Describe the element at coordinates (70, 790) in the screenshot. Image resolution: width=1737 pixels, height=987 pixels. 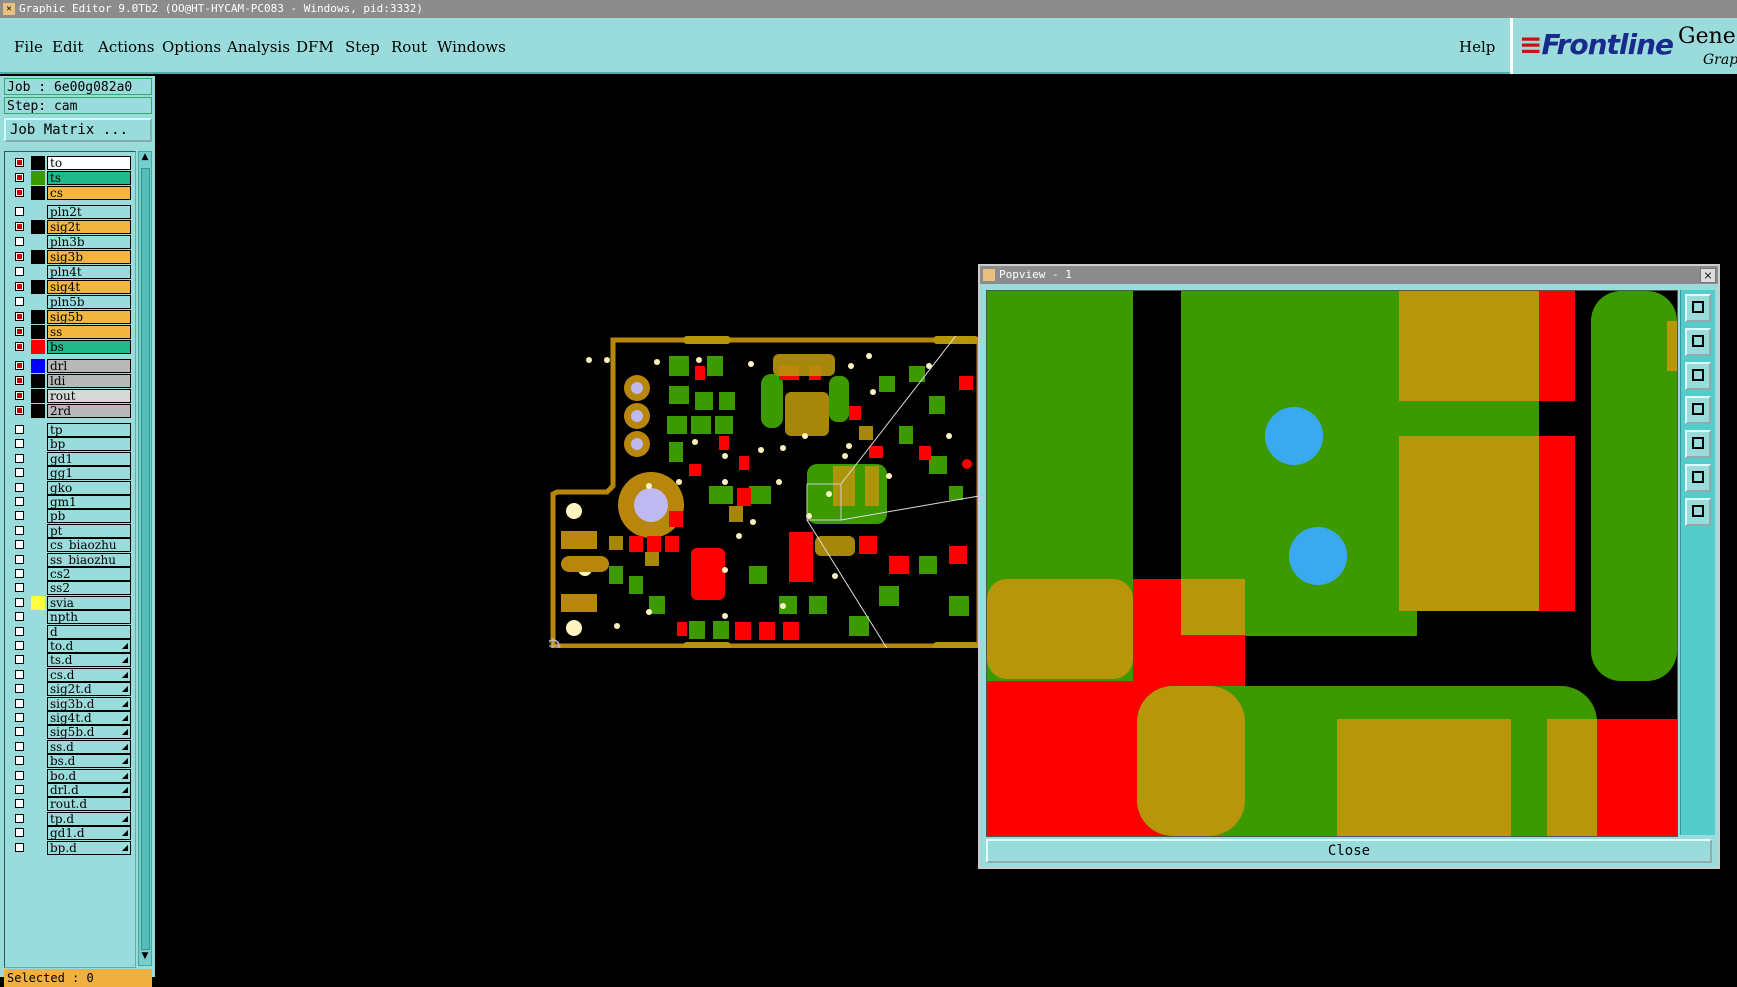
I see `layer-row: drl.d ◢` at that location.